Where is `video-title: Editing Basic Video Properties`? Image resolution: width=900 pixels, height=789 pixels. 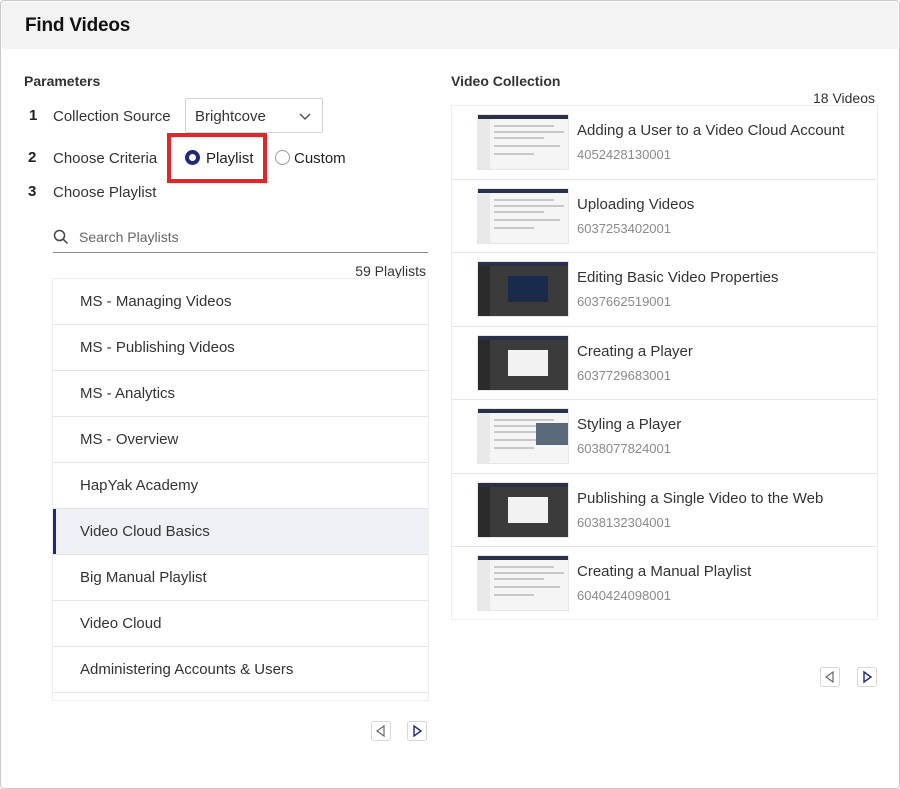
video-title: Editing Basic Video Properties is located at coordinates (678, 277).